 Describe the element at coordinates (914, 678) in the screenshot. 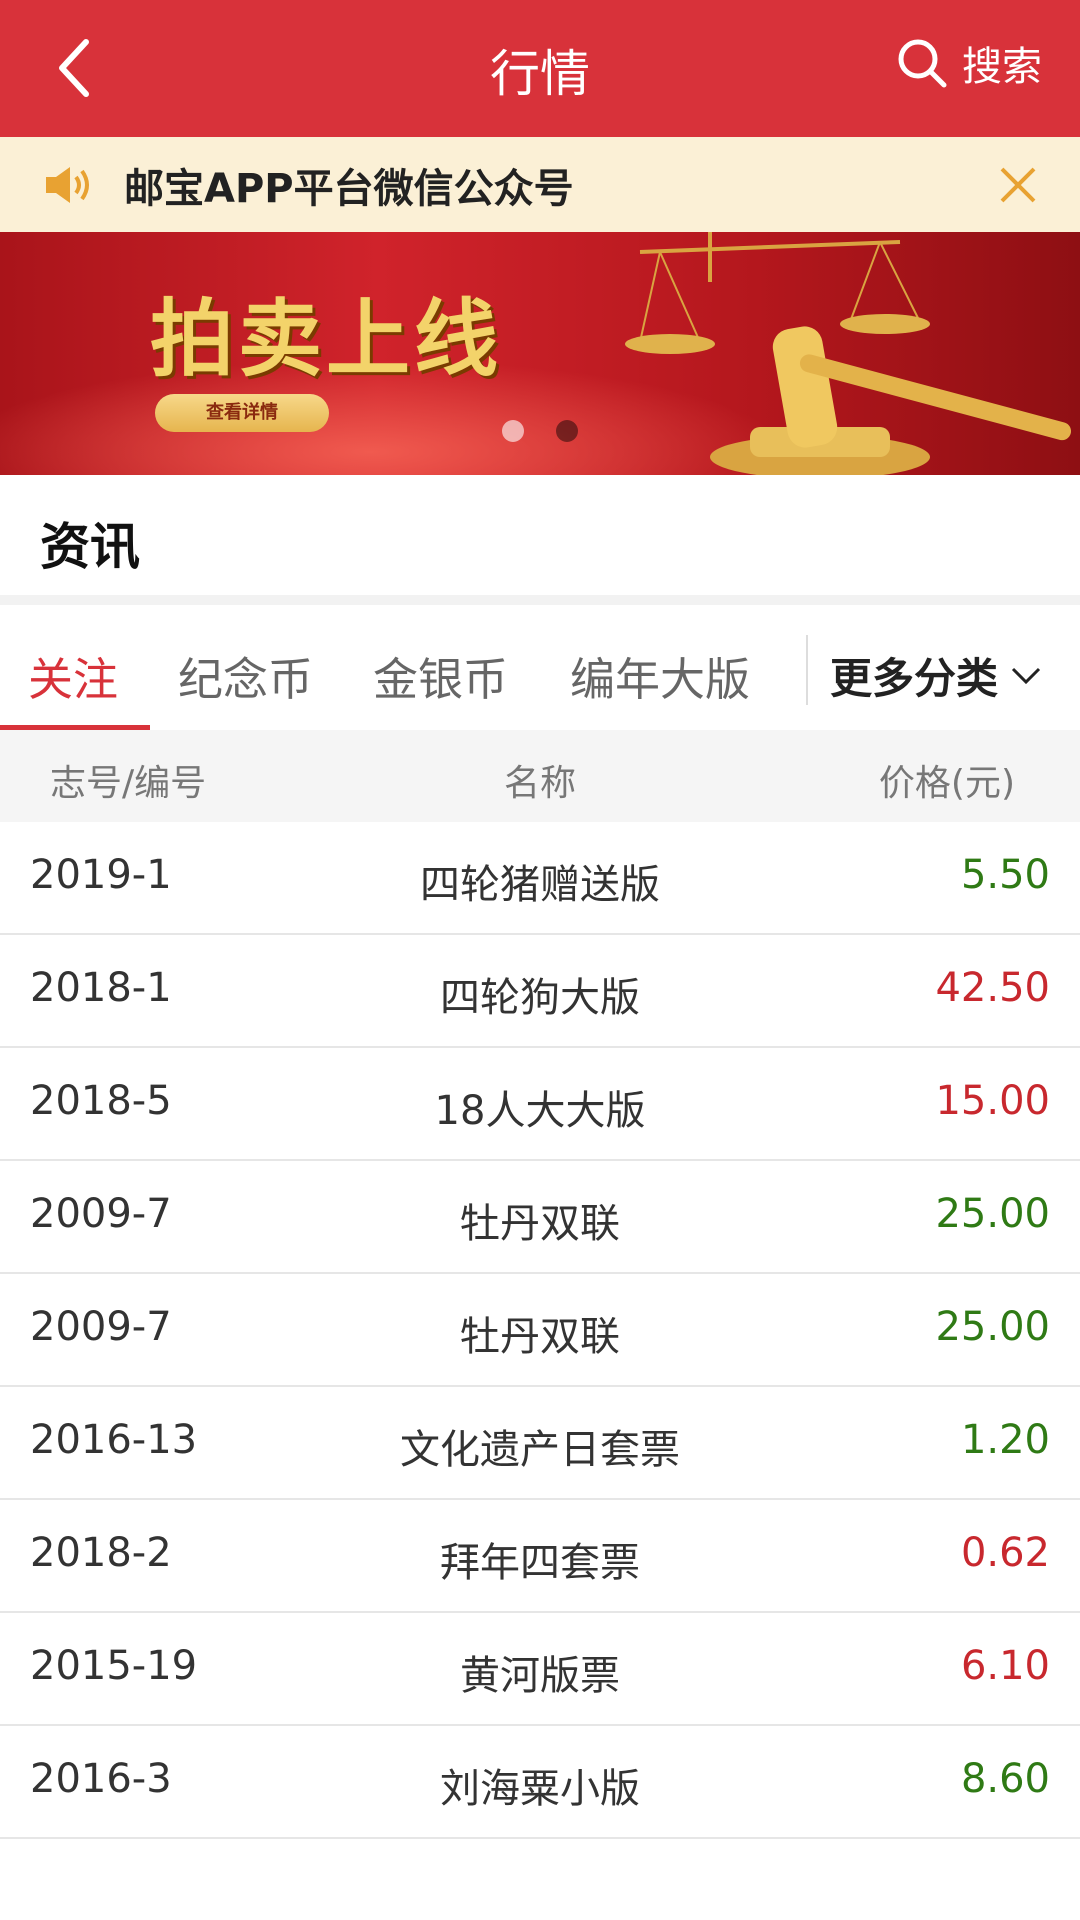

I see `more-categories-label: 更多分类` at that location.